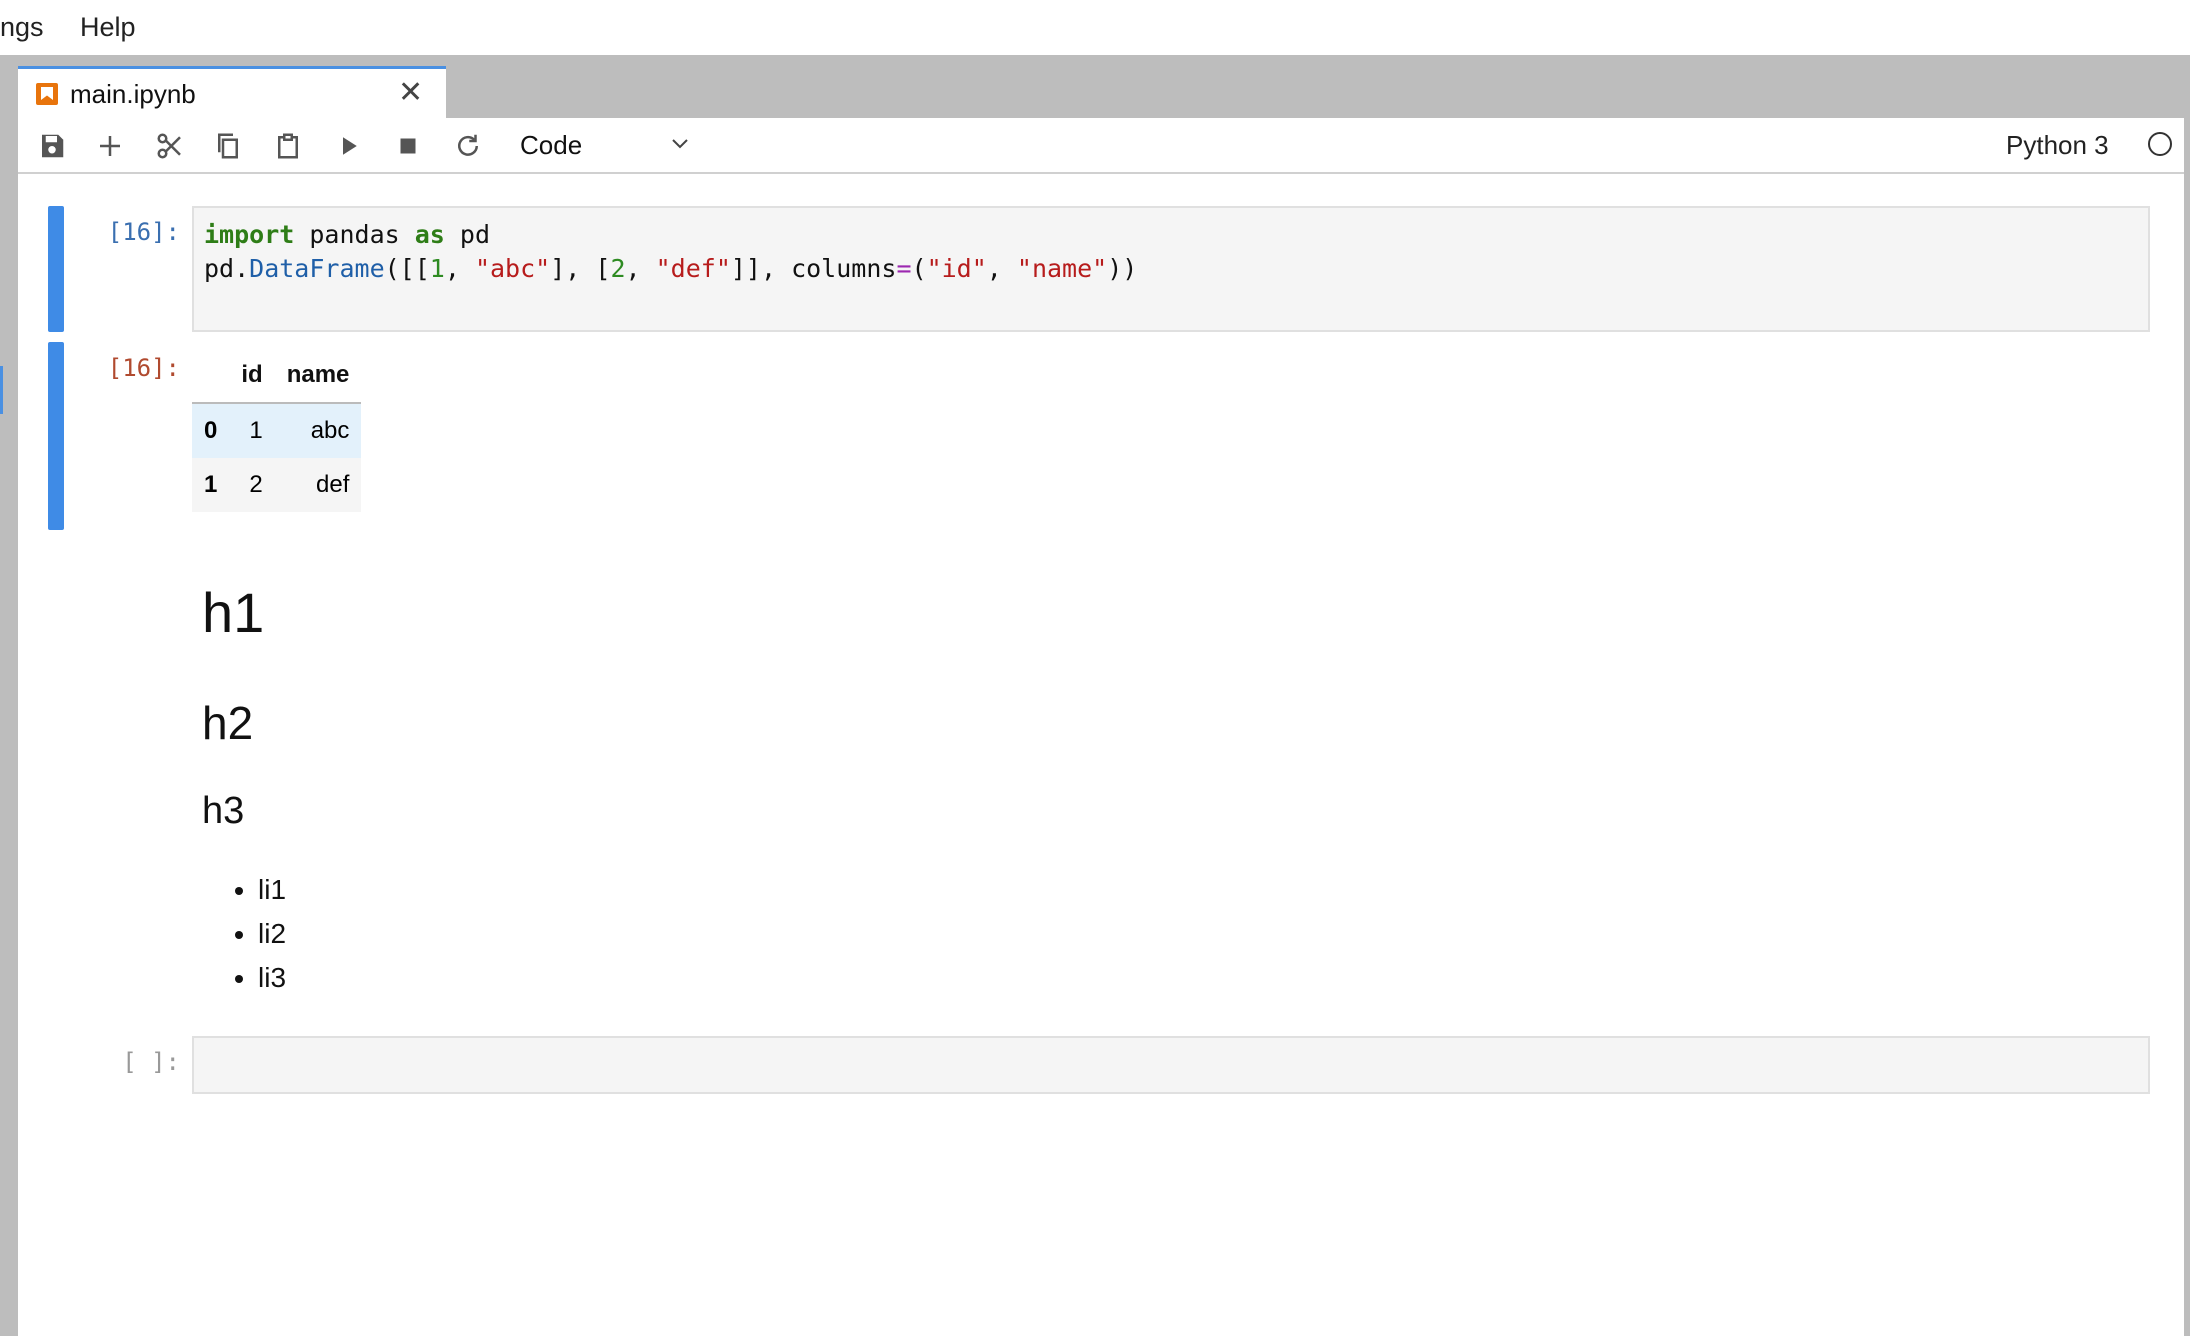 The image size is (2190, 1336). Describe the element at coordinates (223, 811) in the screenshot. I see `markdown-h3: h3` at that location.